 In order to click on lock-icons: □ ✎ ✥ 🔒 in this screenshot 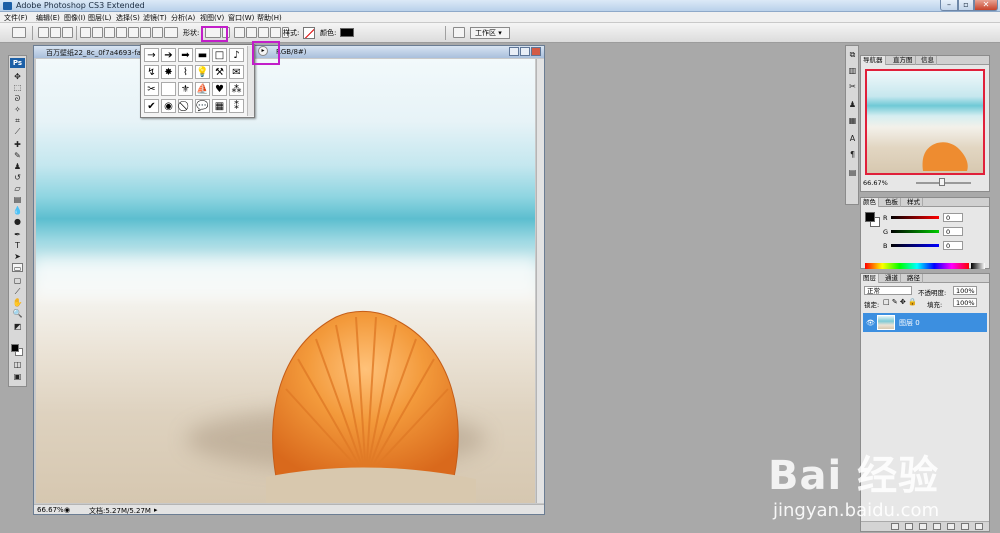, I will do `click(900, 302)`.